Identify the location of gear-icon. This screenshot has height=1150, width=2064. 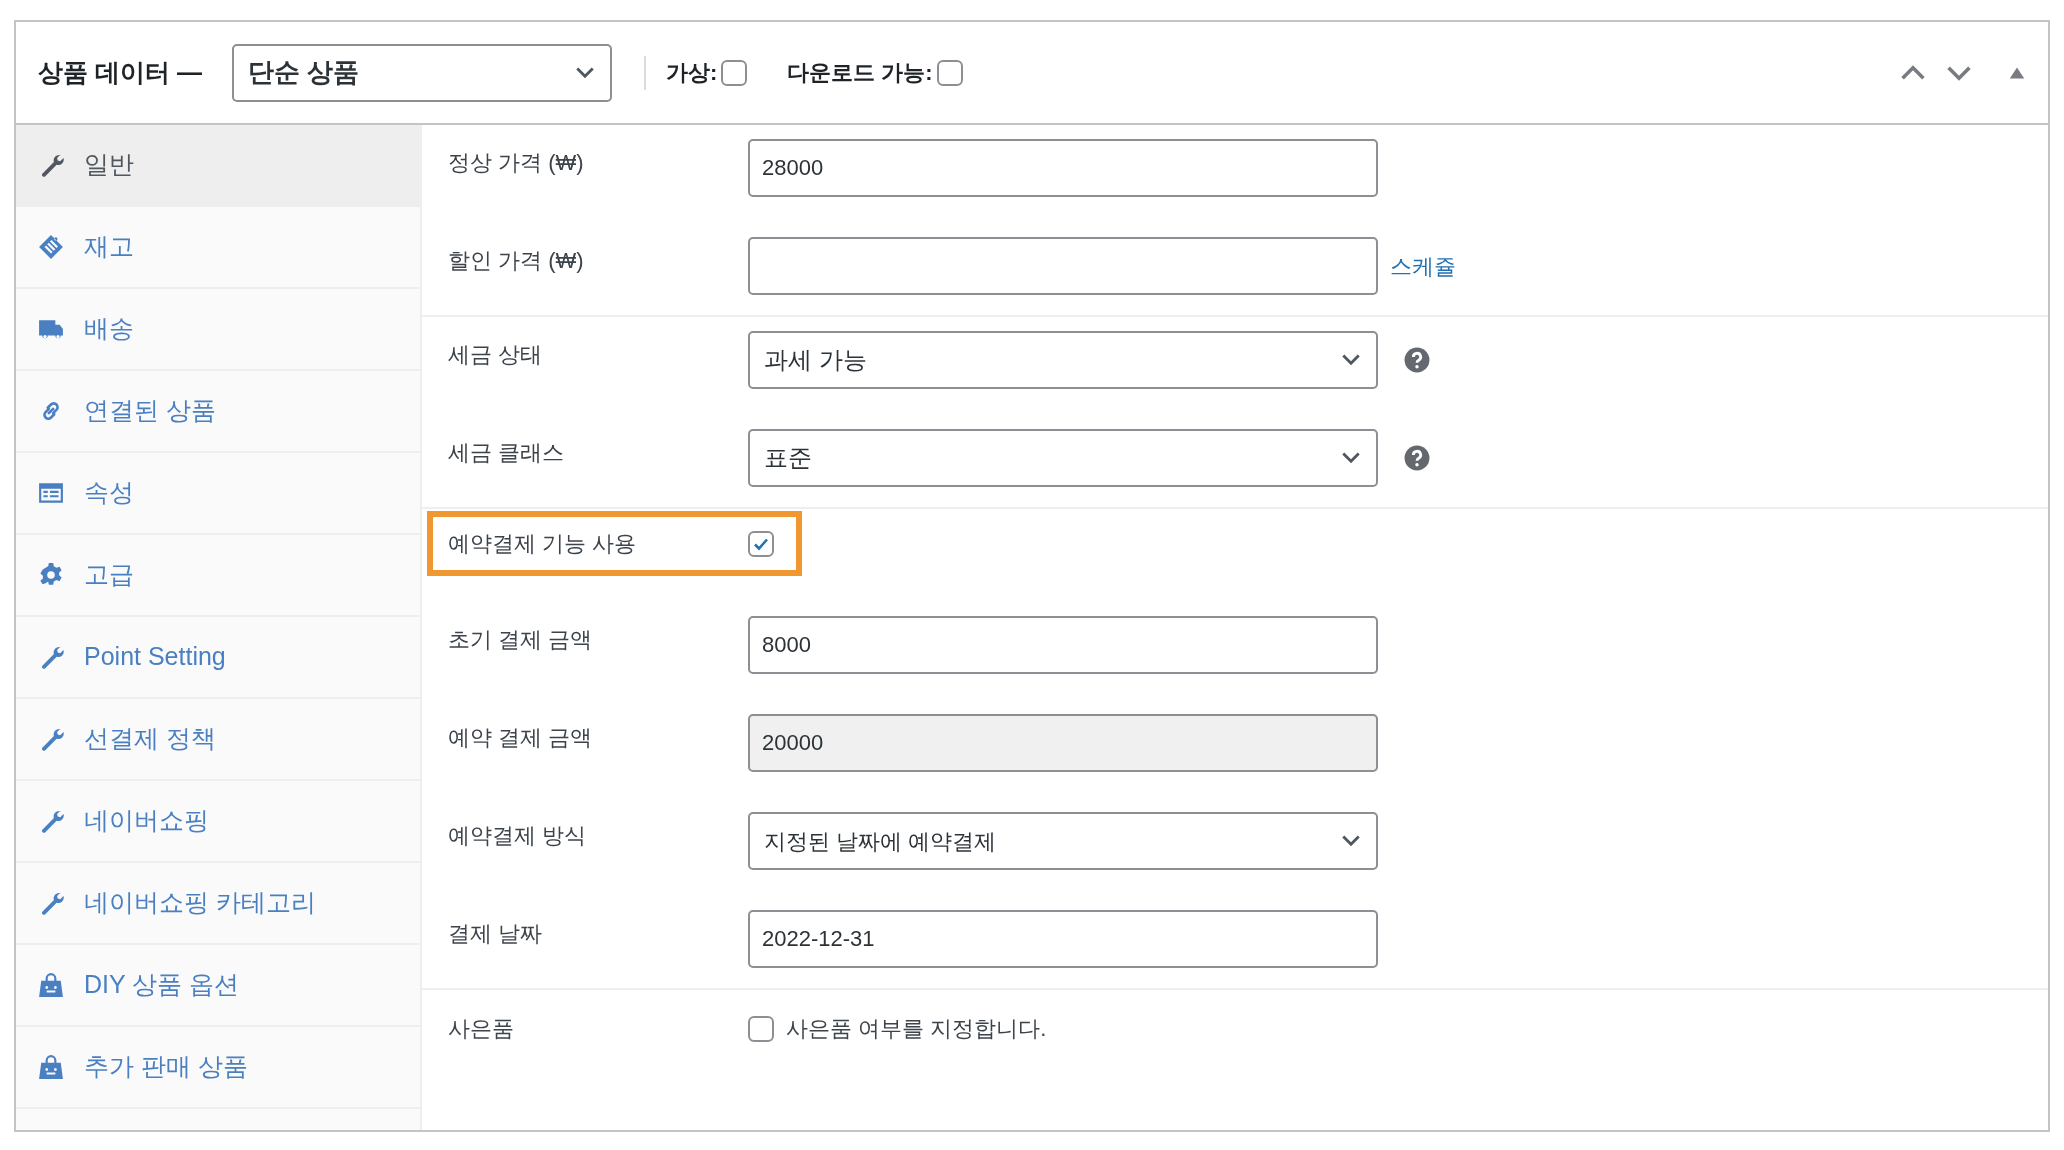
(51, 575).